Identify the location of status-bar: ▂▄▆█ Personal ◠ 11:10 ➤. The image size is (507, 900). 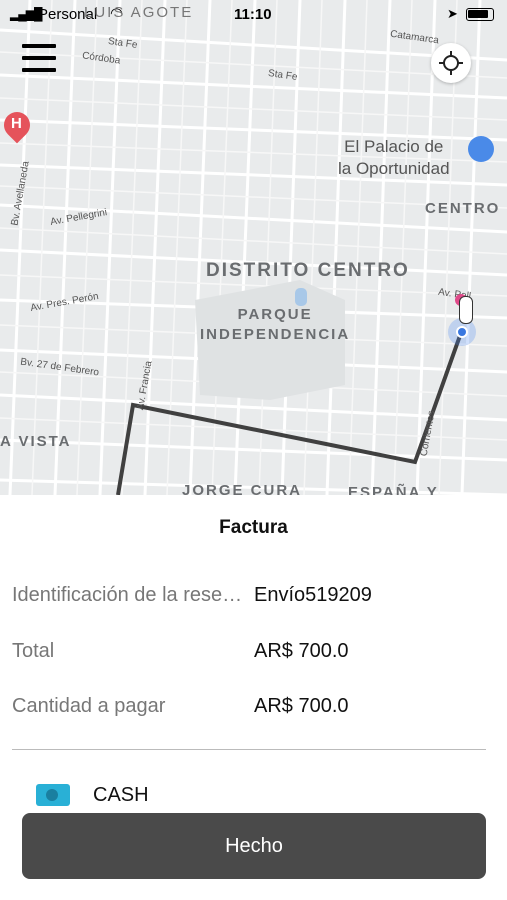
(253, 15).